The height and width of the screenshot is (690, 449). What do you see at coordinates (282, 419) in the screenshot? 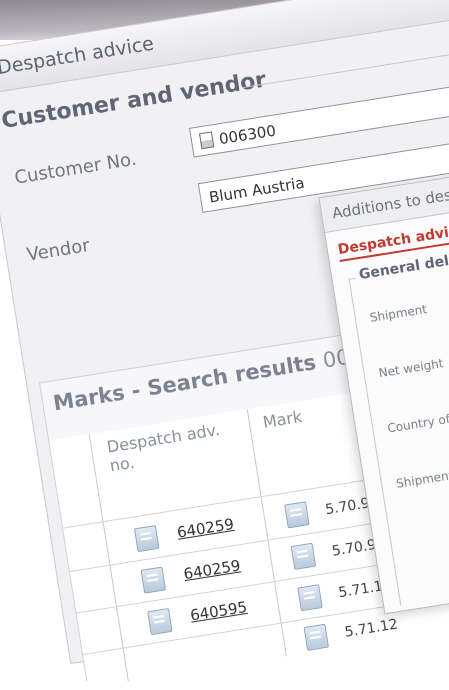
I see `column-header-mark: Mark` at bounding box center [282, 419].